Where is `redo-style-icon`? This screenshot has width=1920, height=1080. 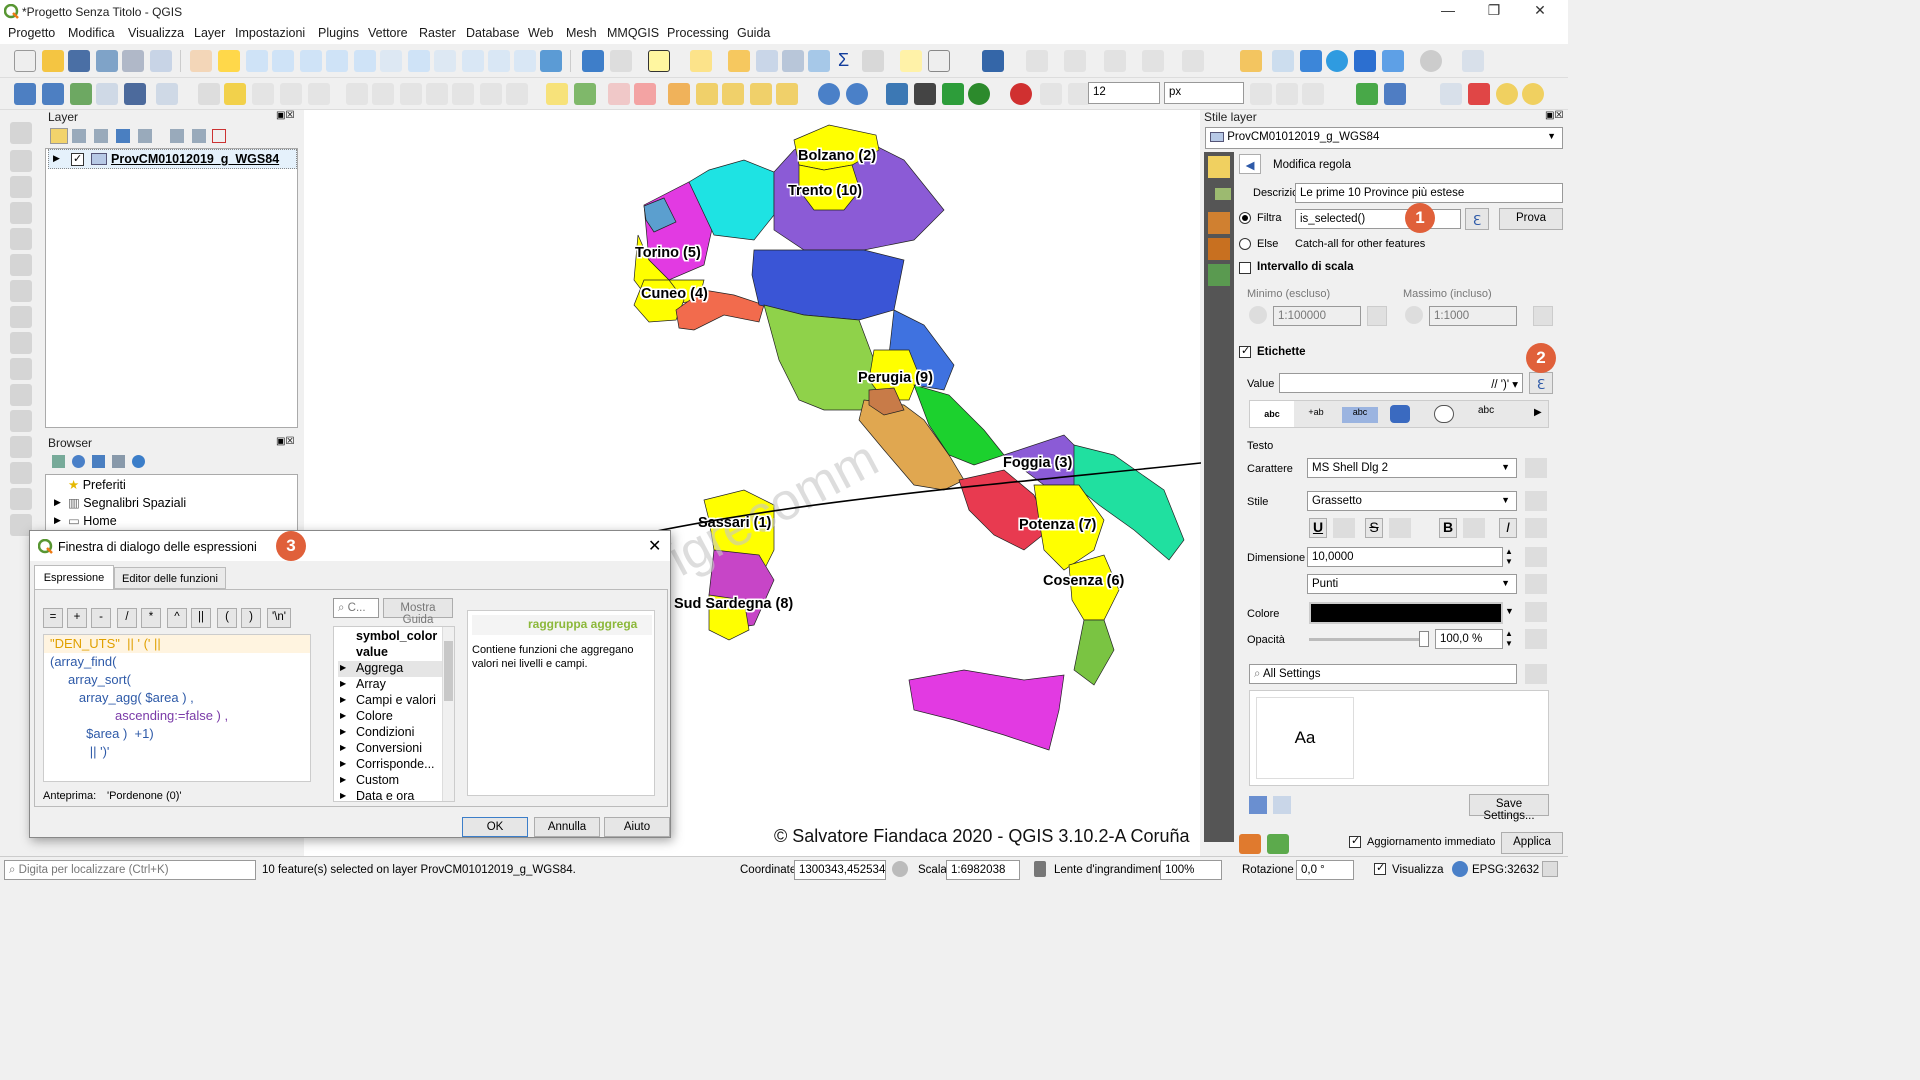
redo-style-icon is located at coordinates (1278, 844).